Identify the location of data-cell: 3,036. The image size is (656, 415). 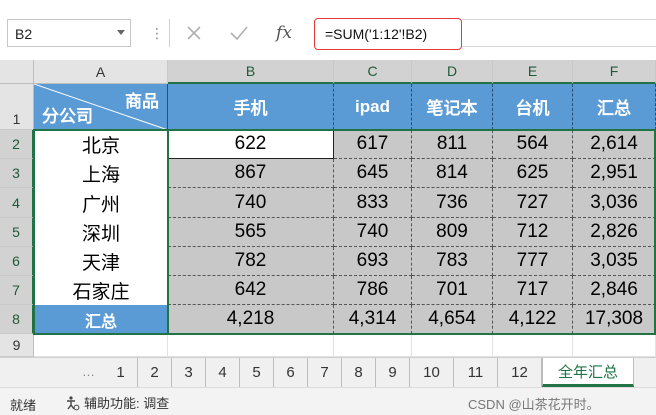
(614, 203).